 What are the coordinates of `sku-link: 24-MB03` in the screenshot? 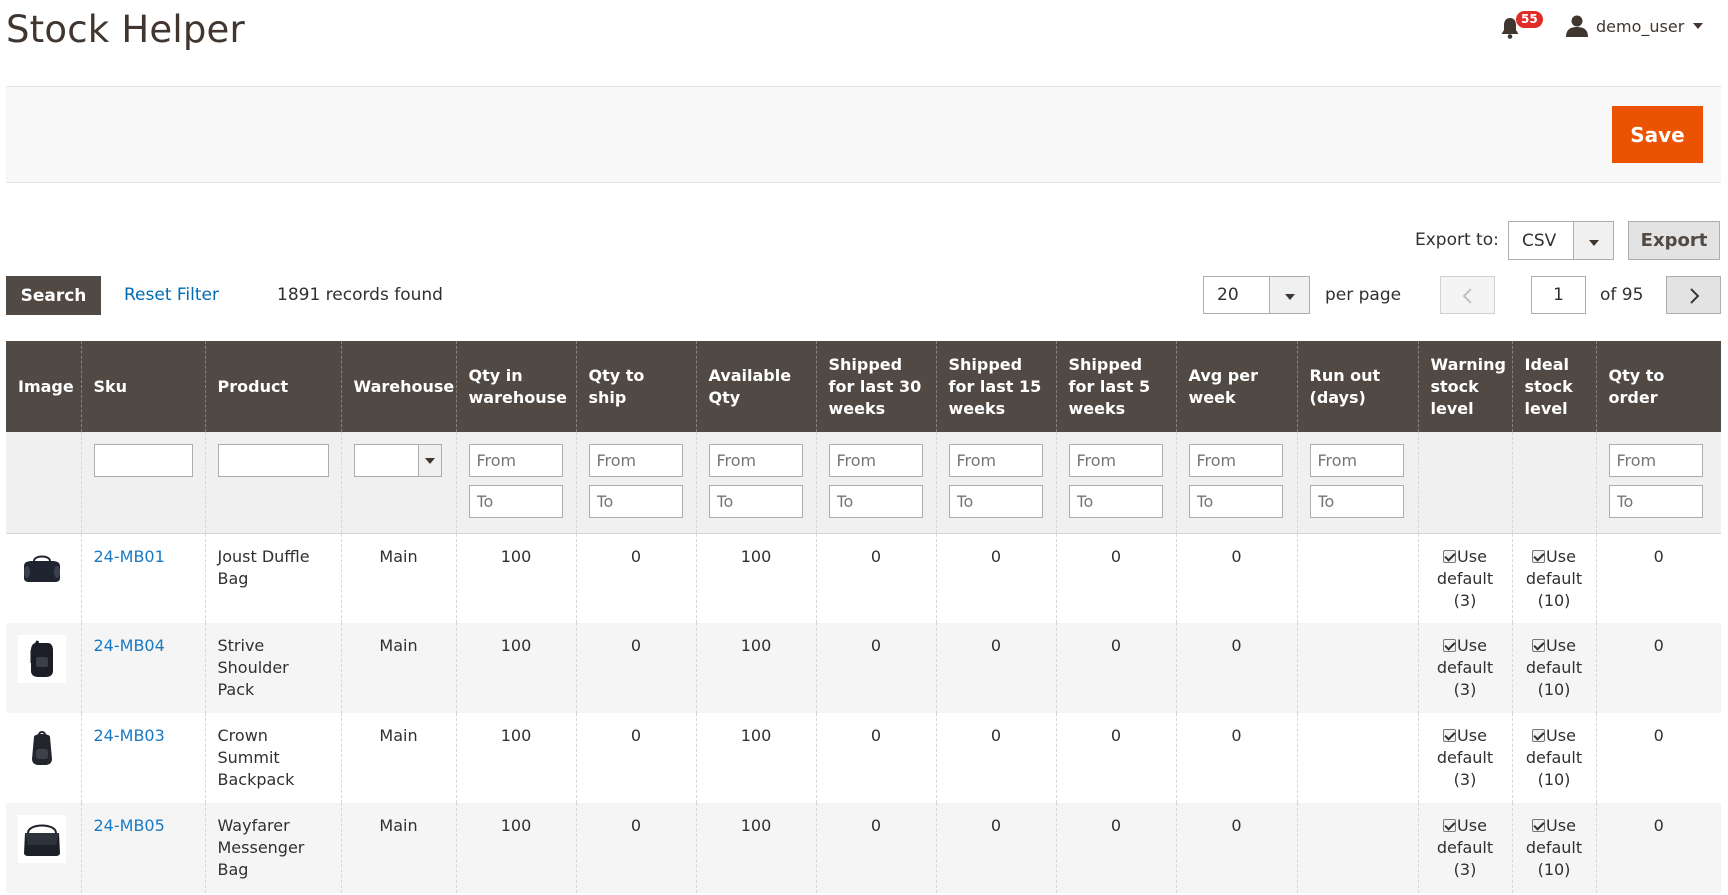 It's located at (129, 735).